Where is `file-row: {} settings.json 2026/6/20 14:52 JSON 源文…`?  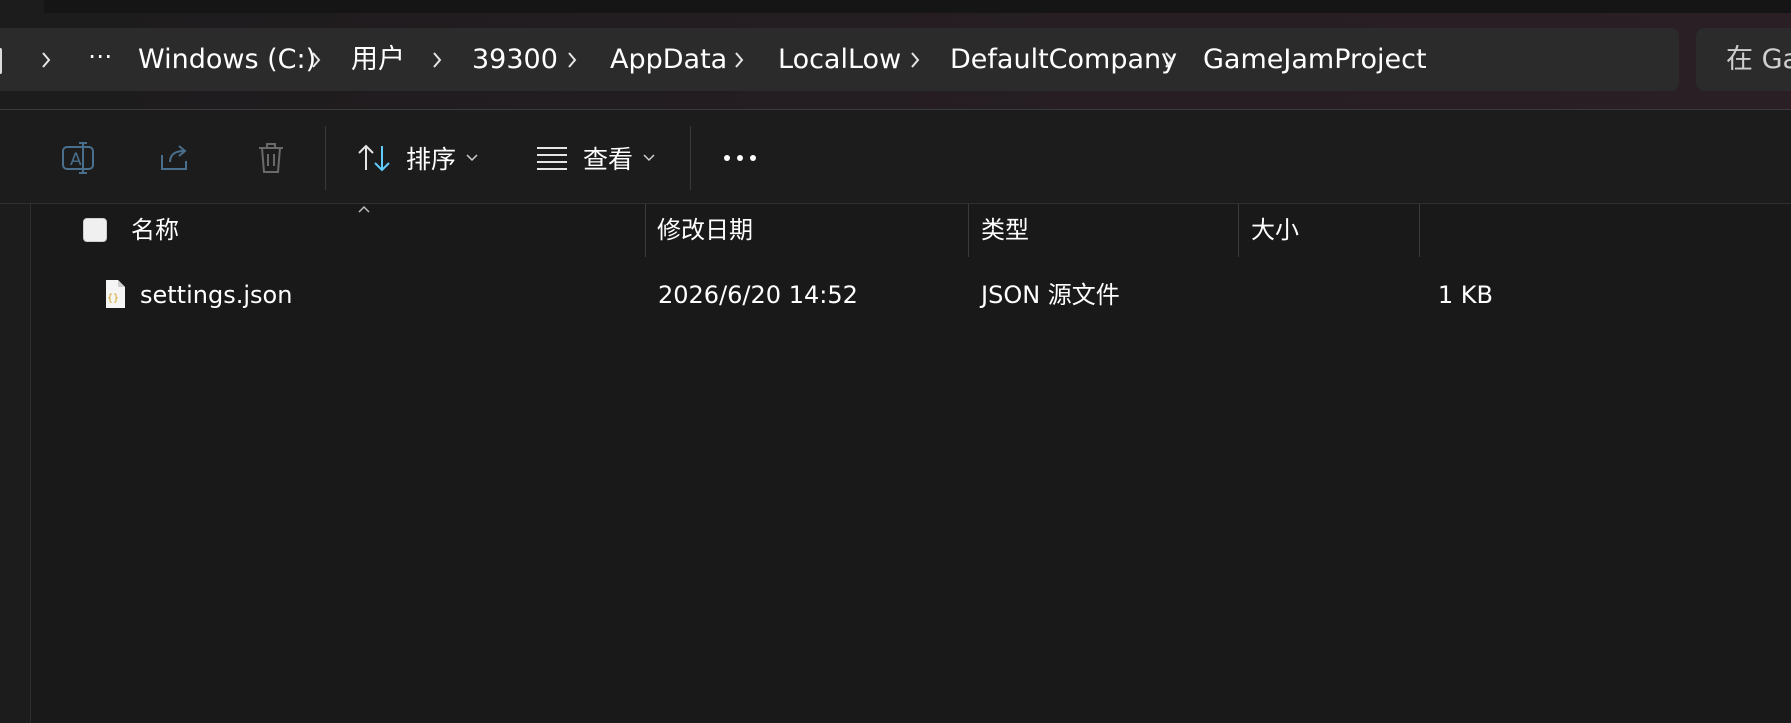 file-row: {} settings.json 2026/6/20 14:52 JSON 源文… is located at coordinates (791, 295).